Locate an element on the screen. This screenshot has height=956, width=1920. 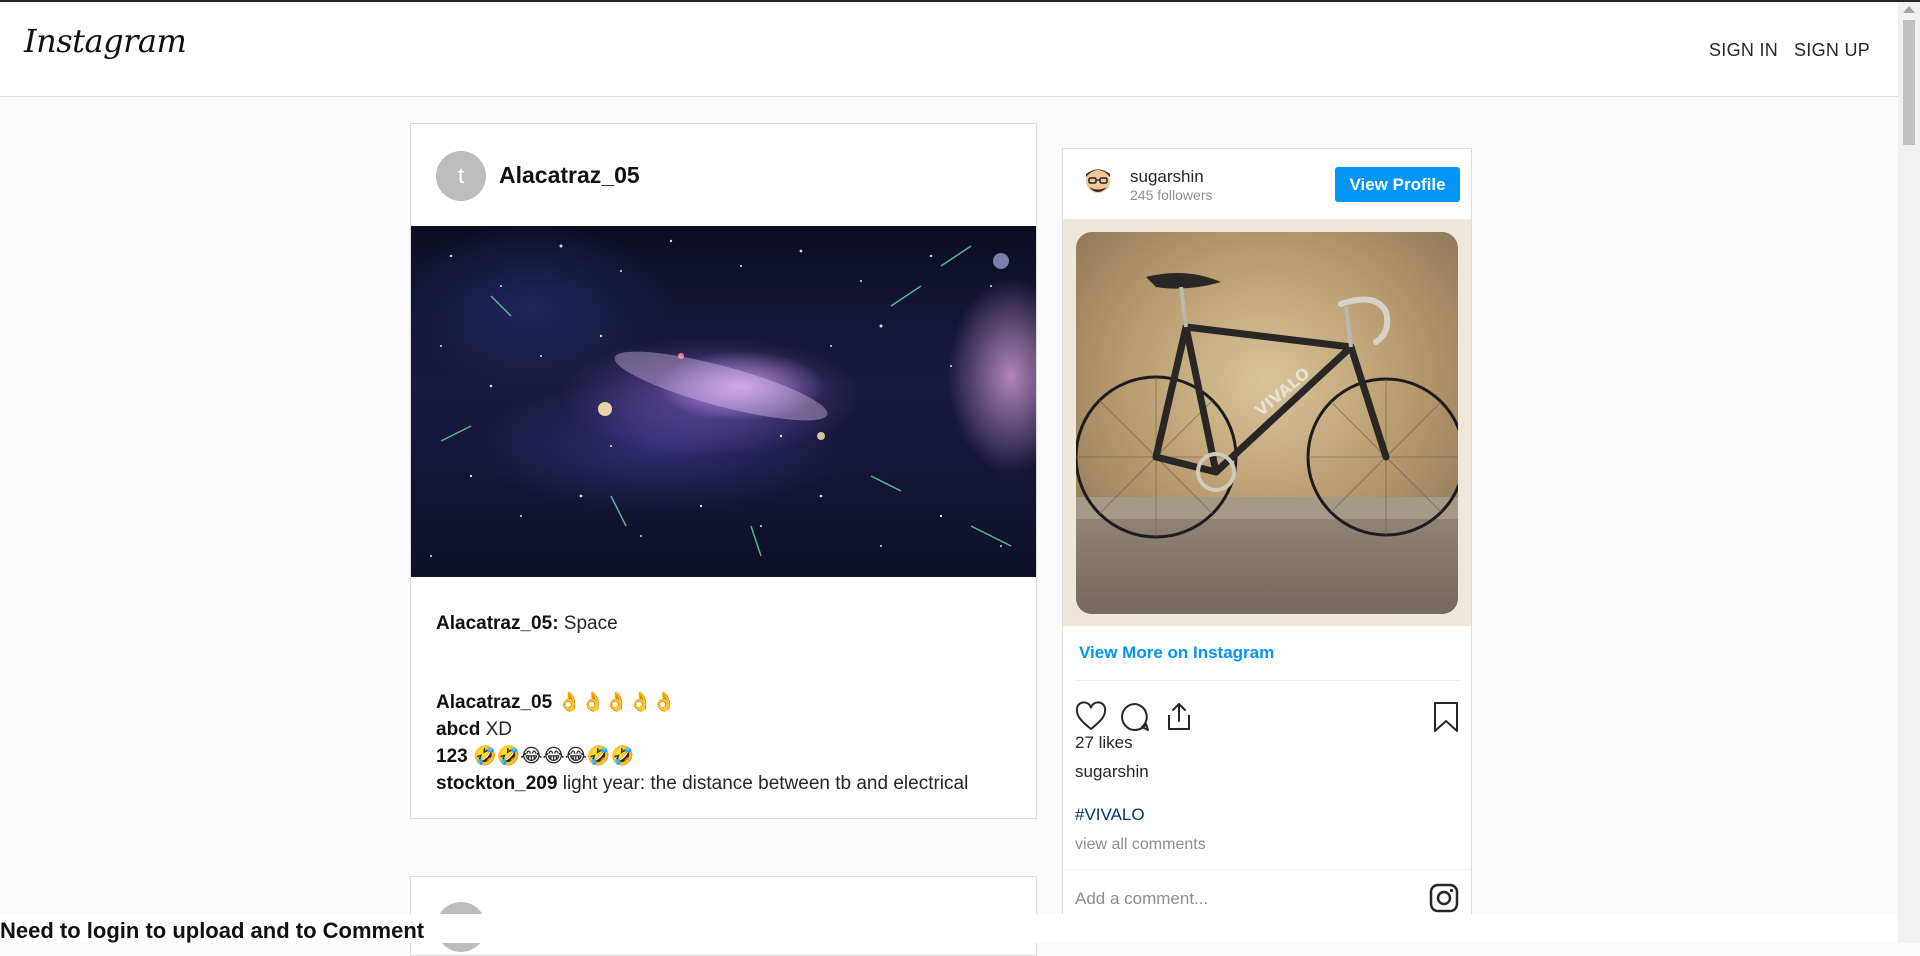
sign-in-link: SIGN IN is located at coordinates (1743, 50).